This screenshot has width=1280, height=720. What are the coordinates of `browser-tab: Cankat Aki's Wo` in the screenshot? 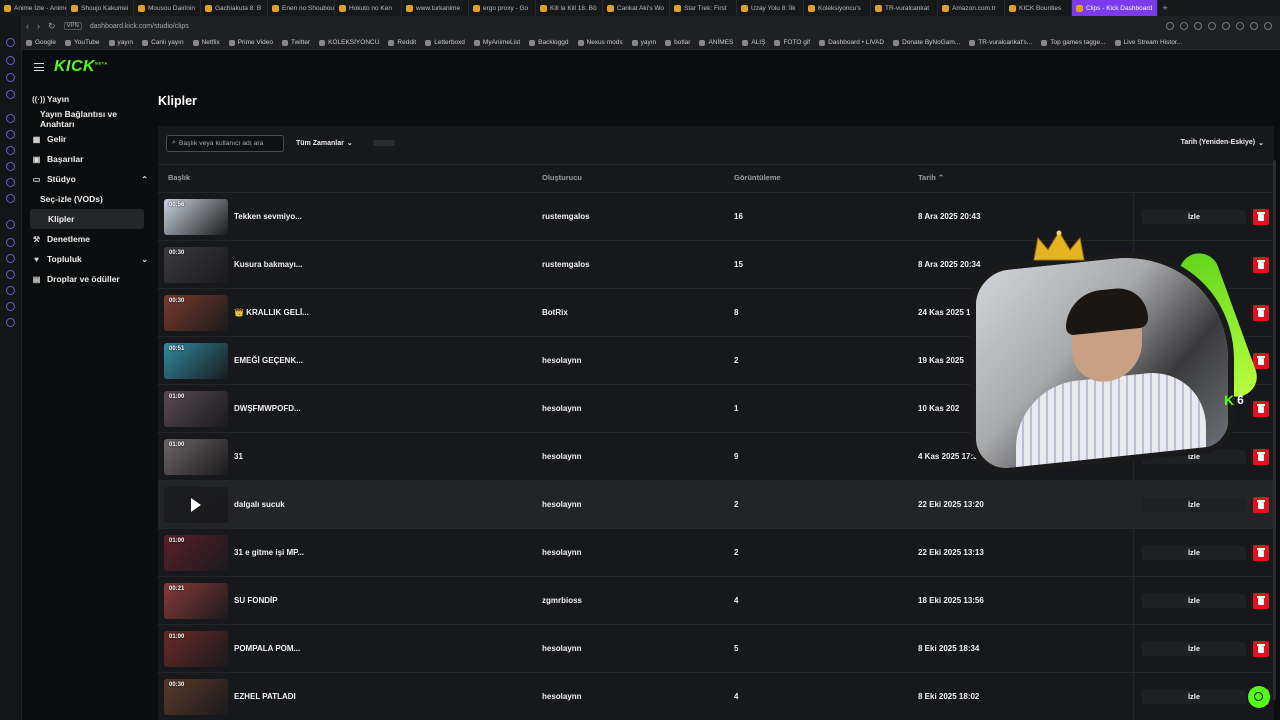 It's located at (636, 8).